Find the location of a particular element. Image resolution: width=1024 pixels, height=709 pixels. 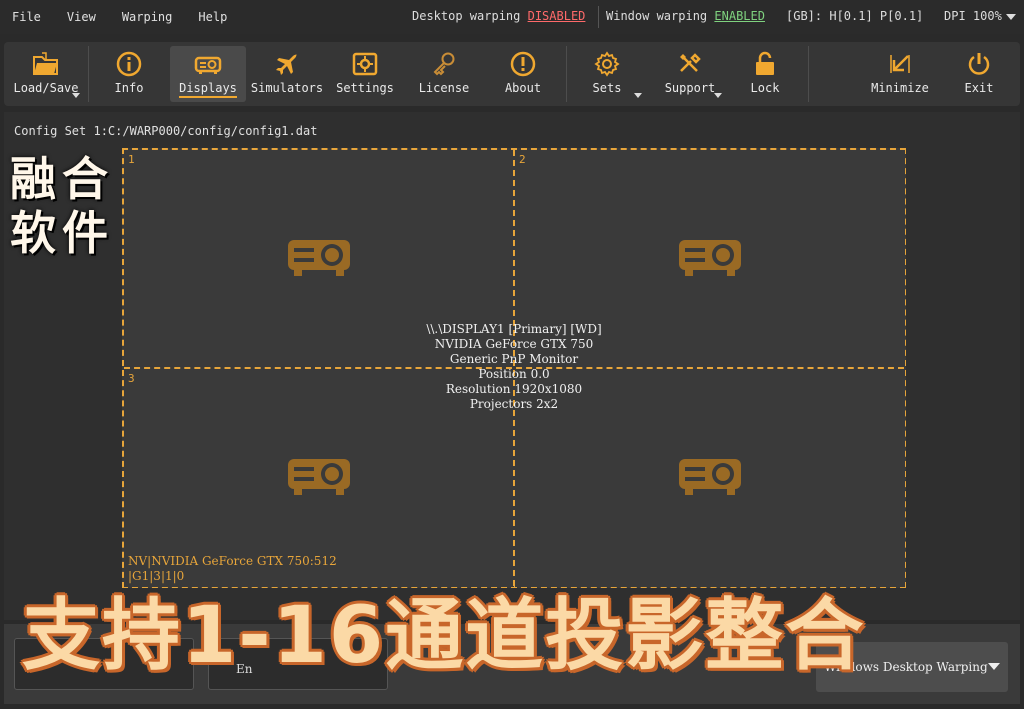

window-warping-status: Window warping ENABLED is located at coordinates (685, 16).